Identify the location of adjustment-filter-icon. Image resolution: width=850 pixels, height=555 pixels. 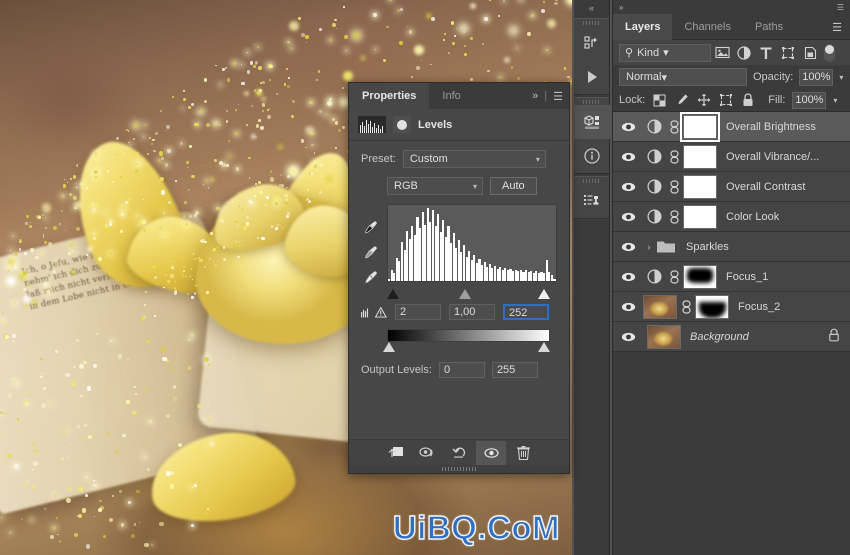
(744, 53).